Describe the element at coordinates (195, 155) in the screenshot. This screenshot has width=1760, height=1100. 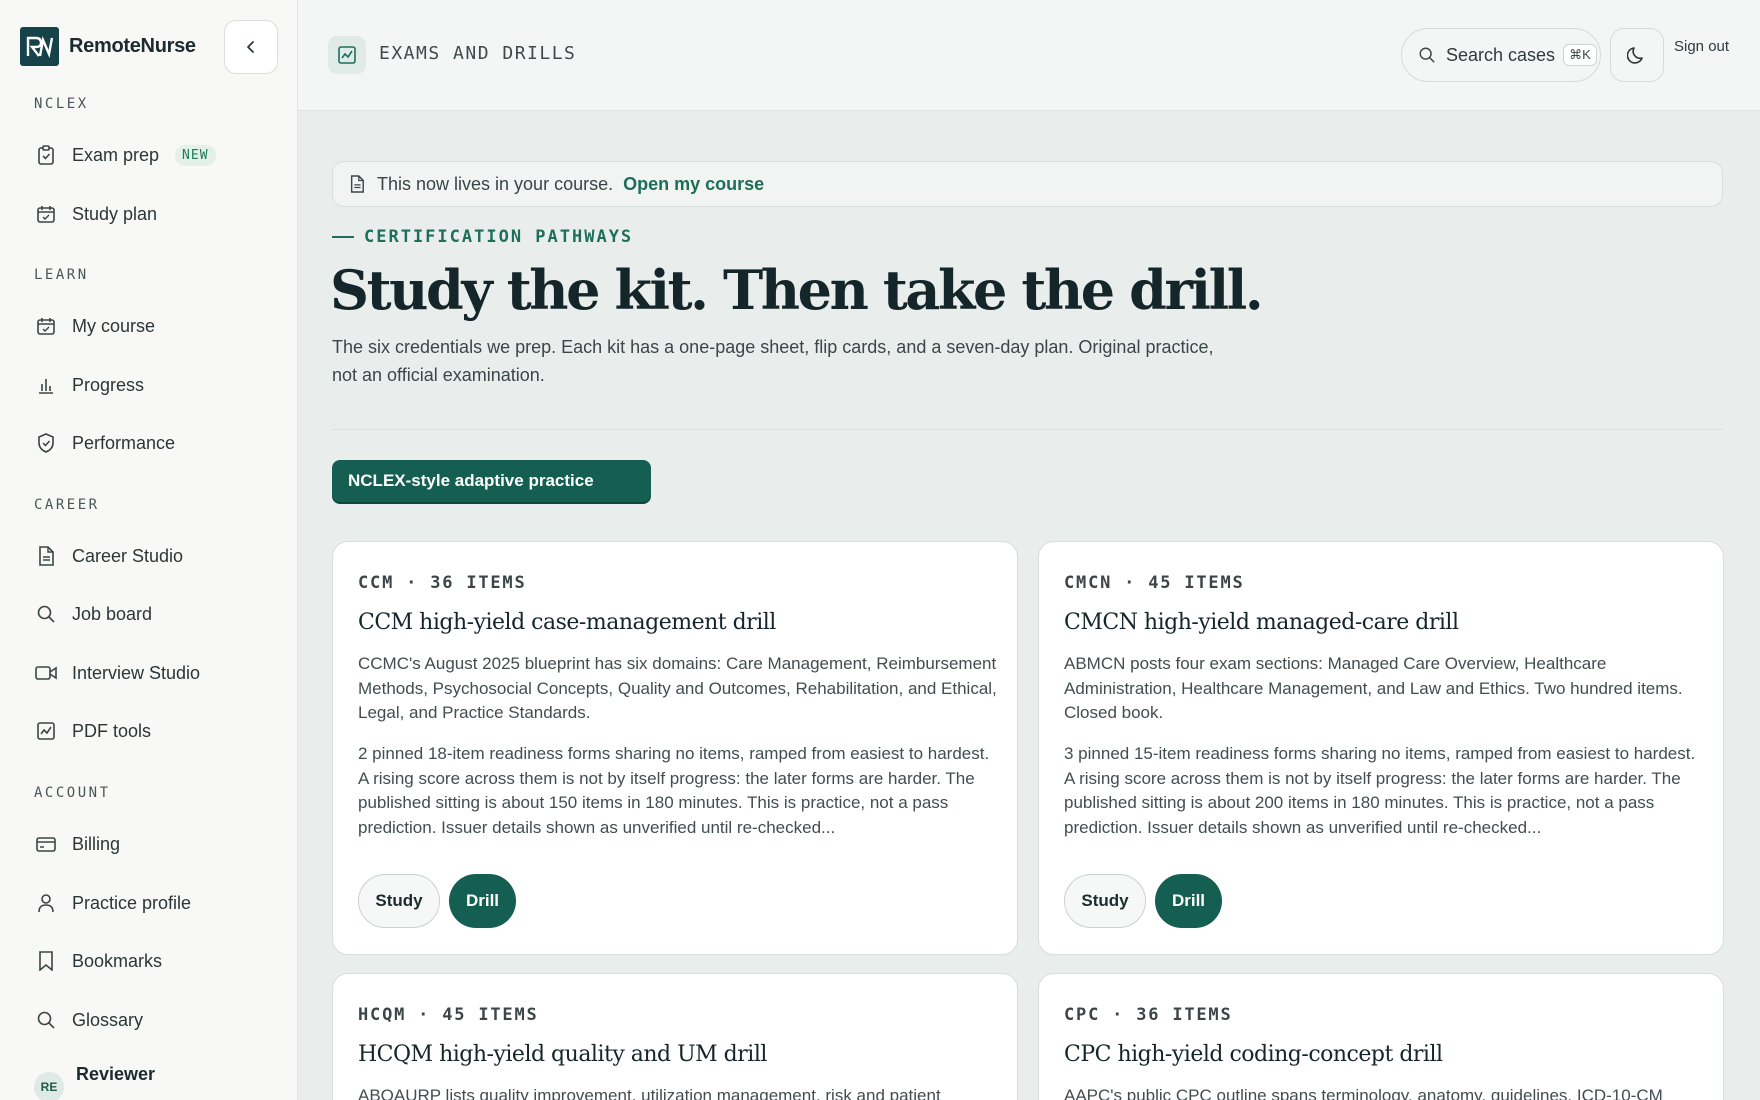
I see `new-badge: NEW` at that location.